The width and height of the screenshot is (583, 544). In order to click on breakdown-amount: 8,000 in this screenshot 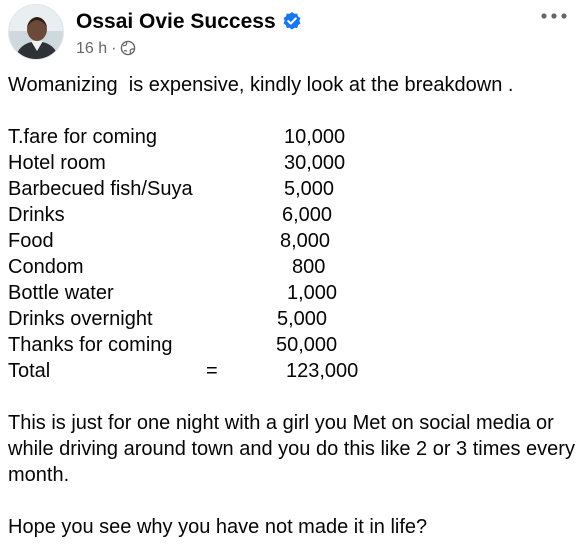, I will do `click(305, 241)`.